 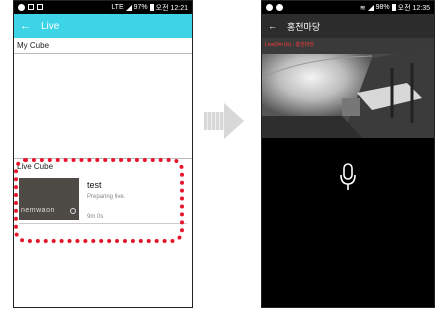 What do you see at coordinates (94, 185) in the screenshot?
I see `cube-item-title: test` at bounding box center [94, 185].